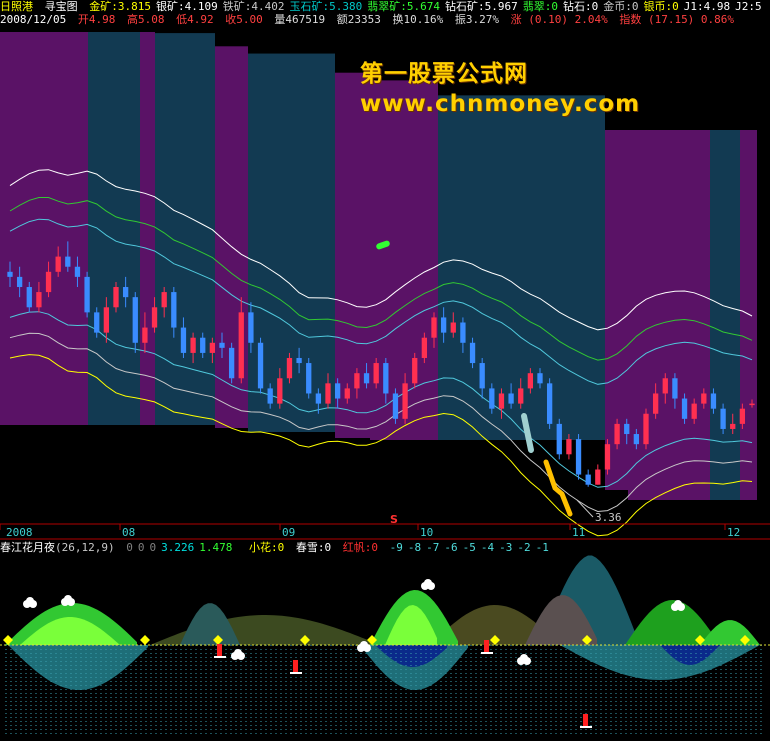  Describe the element at coordinates (542, 547) in the screenshot. I see `indicator-scale-8: -1` at that location.